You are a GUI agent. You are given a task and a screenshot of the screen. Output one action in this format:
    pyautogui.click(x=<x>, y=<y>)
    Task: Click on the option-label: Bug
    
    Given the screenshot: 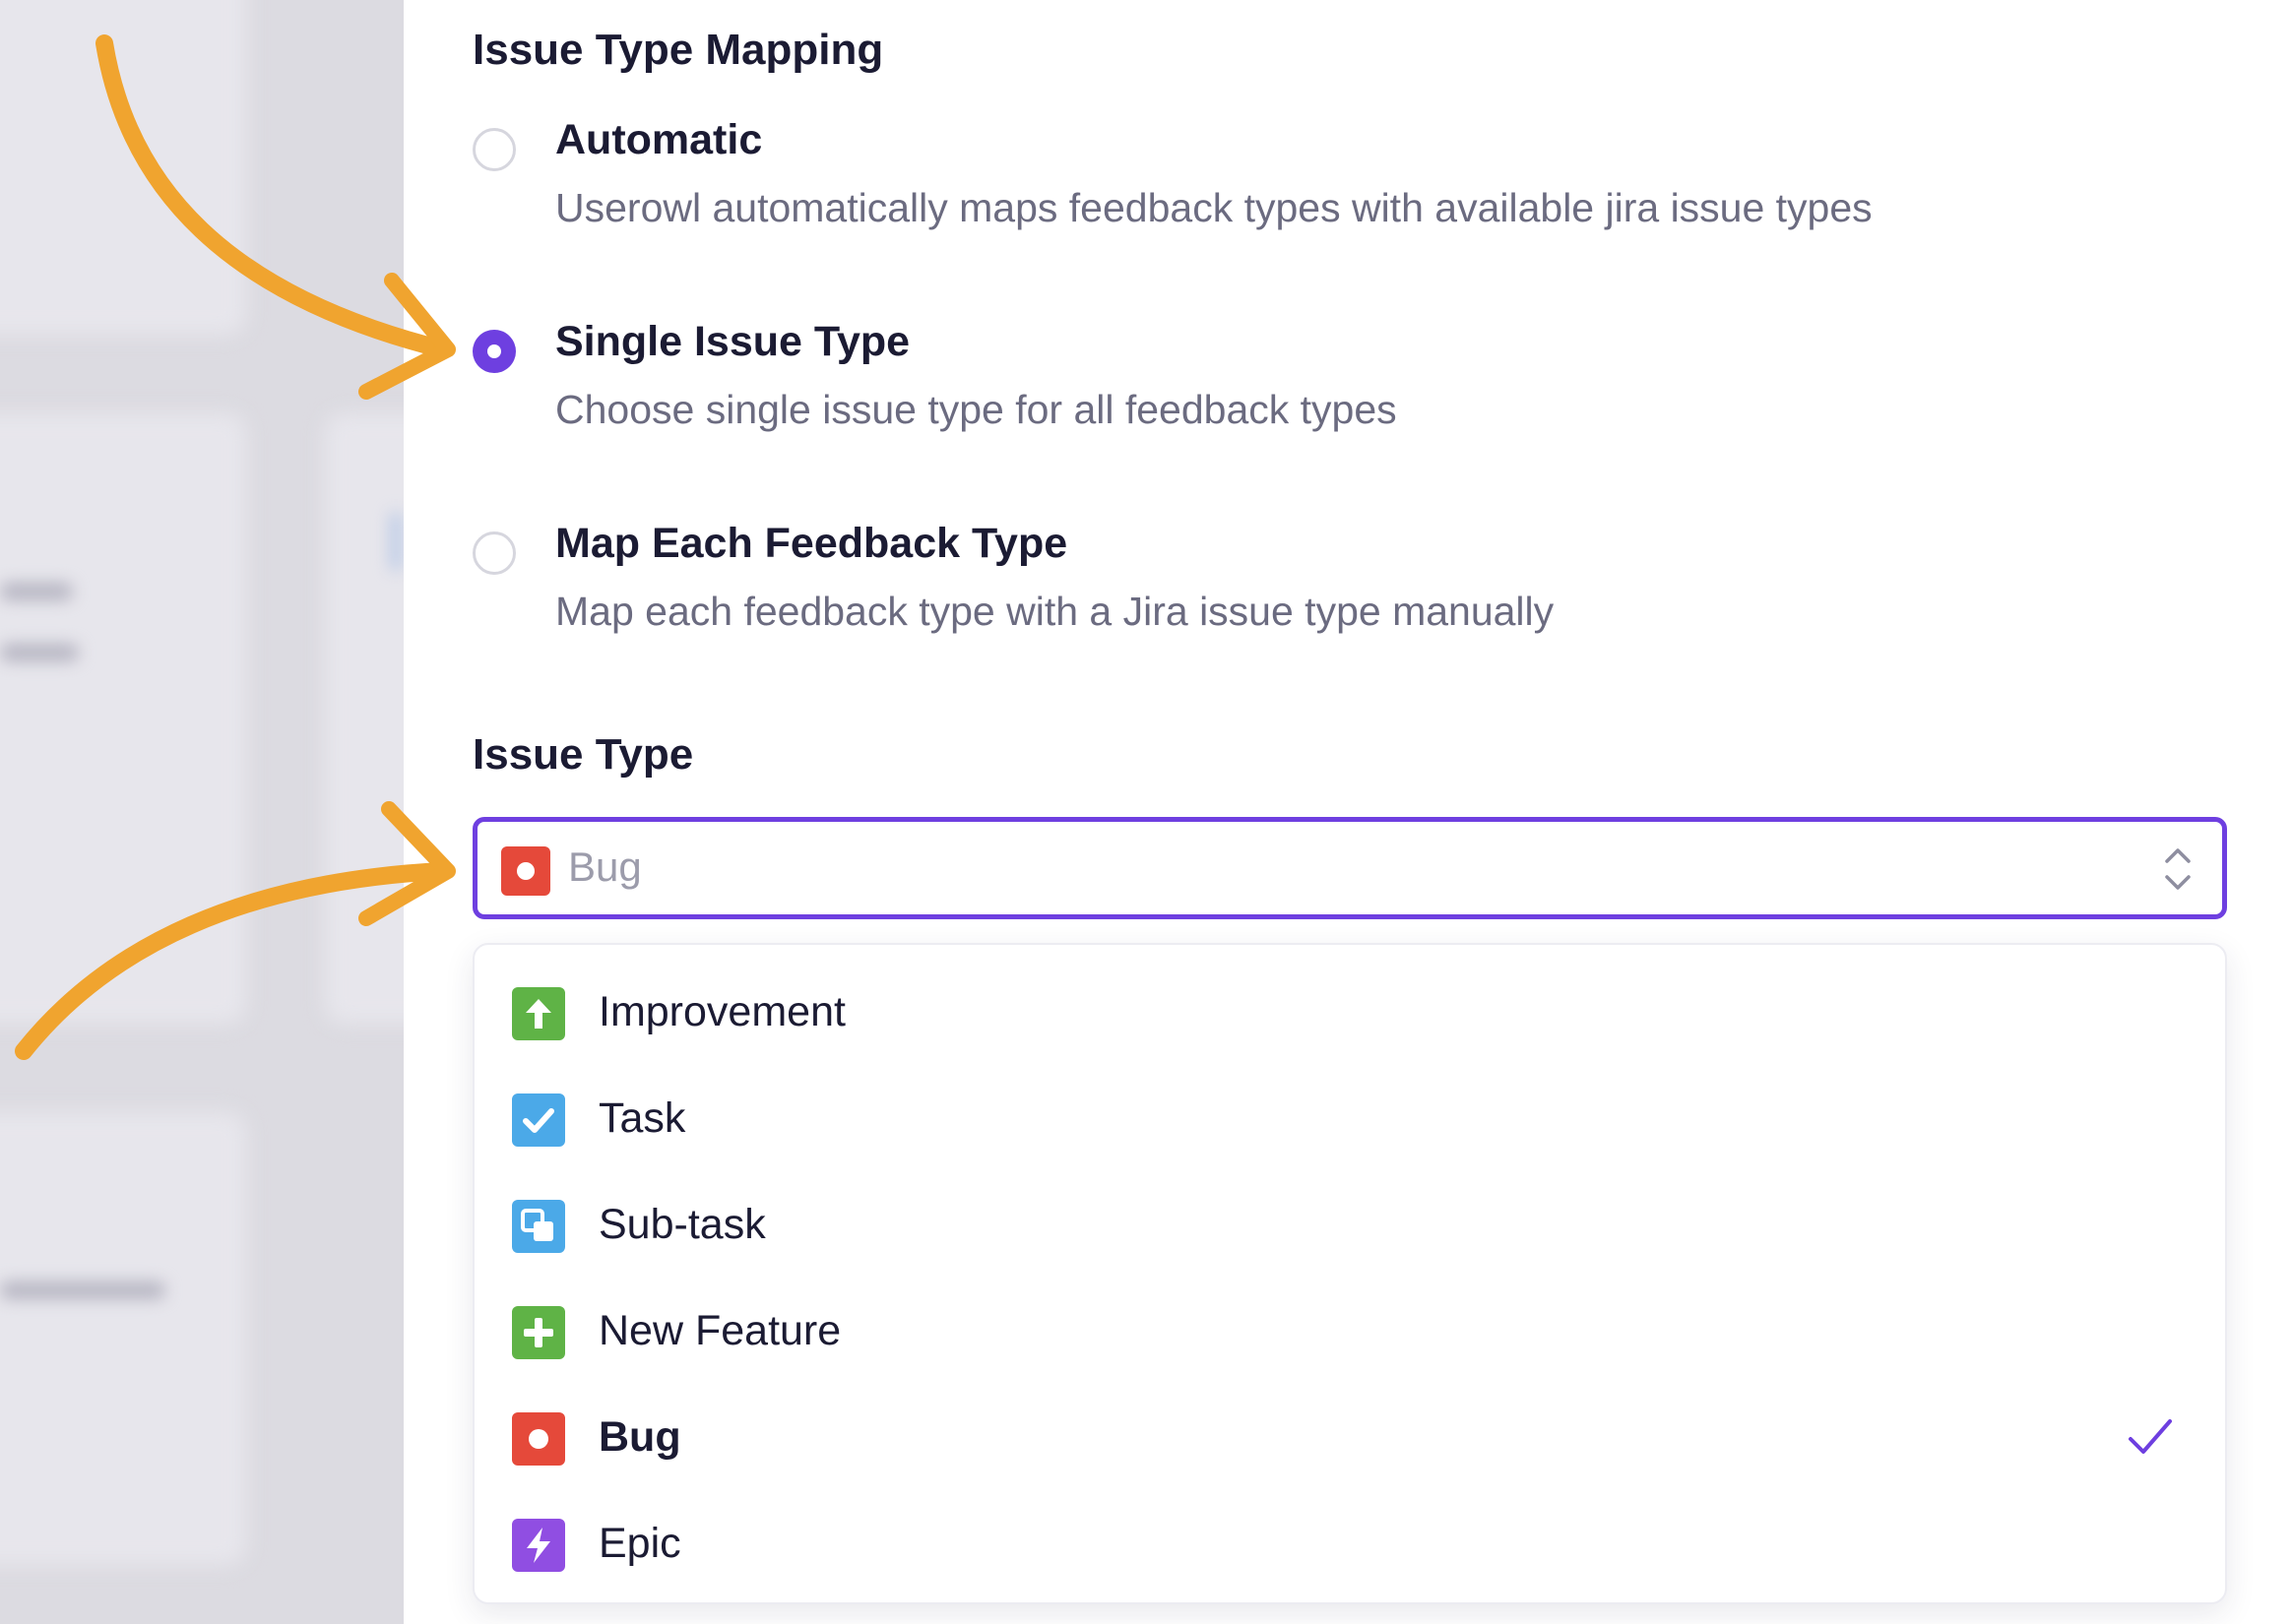 What is the action you would take?
    pyautogui.click(x=640, y=1437)
    